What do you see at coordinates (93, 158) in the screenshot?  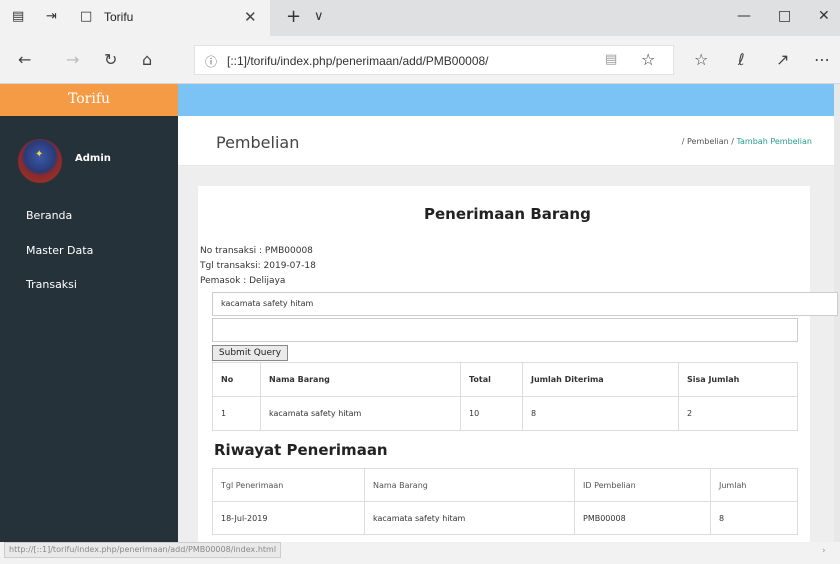 I see `user-name: Admin` at bounding box center [93, 158].